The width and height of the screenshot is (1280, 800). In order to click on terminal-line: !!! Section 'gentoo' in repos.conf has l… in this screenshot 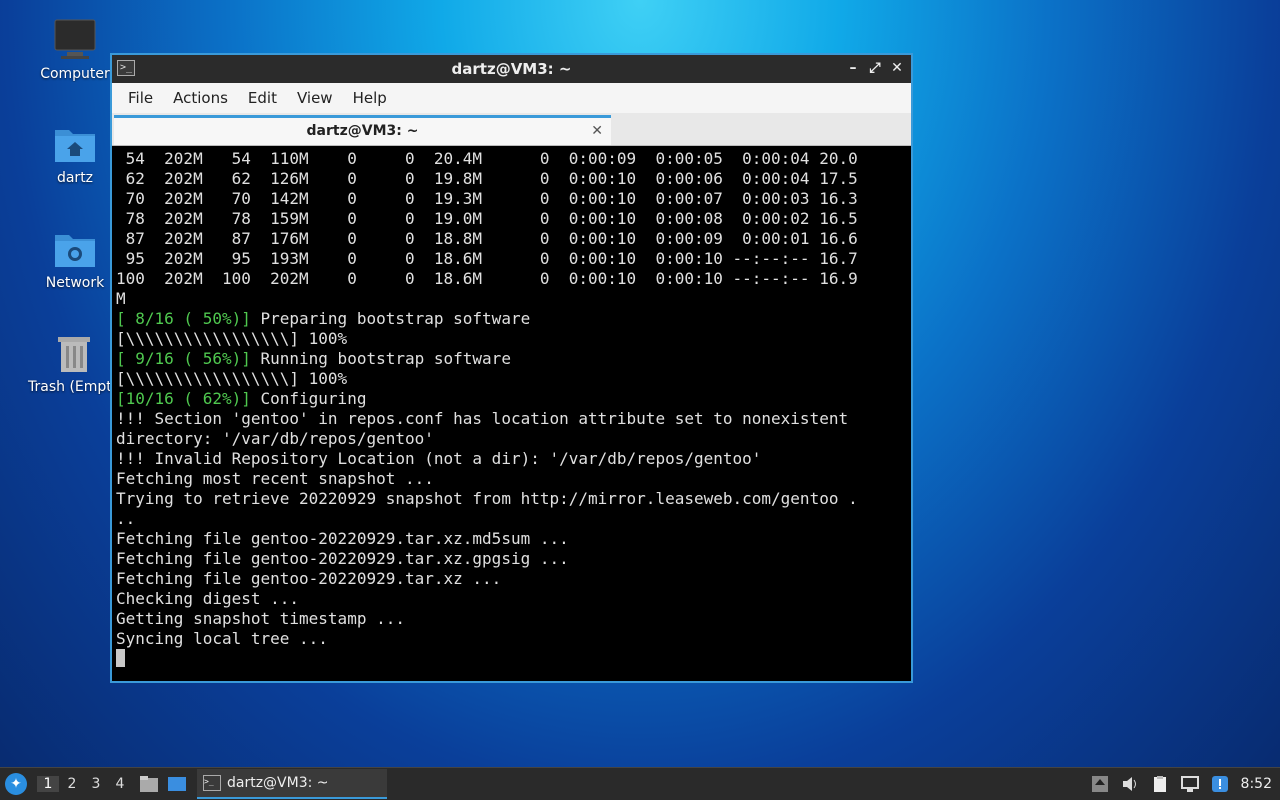, I will do `click(482, 418)`.